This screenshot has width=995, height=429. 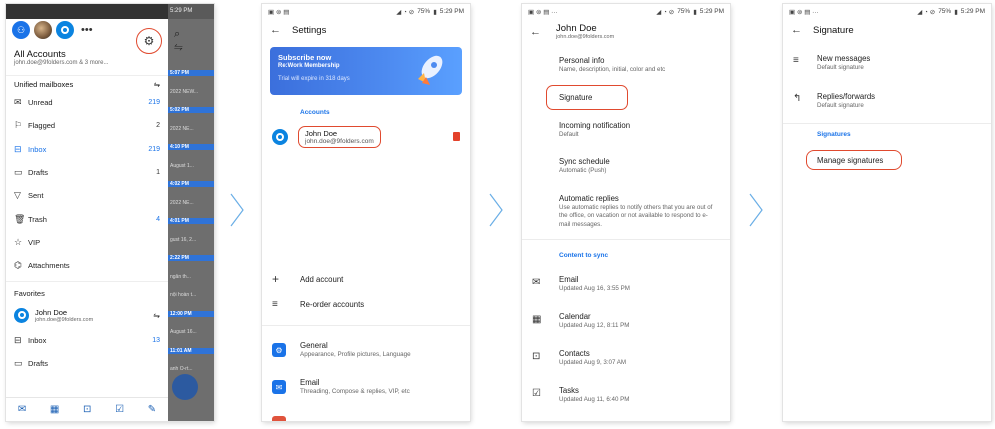 I want to click on folder-attachments: ⌬ Attachments, so click(x=87, y=265).